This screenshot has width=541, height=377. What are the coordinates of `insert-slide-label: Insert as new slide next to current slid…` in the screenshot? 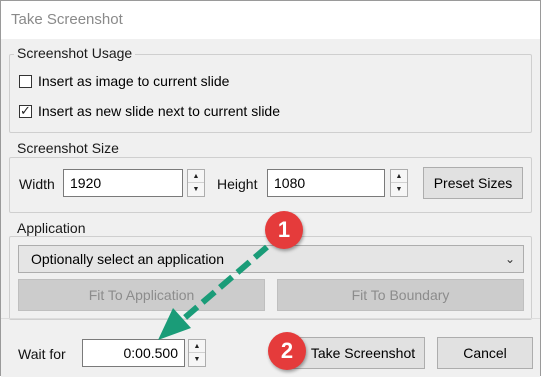 It's located at (159, 111).